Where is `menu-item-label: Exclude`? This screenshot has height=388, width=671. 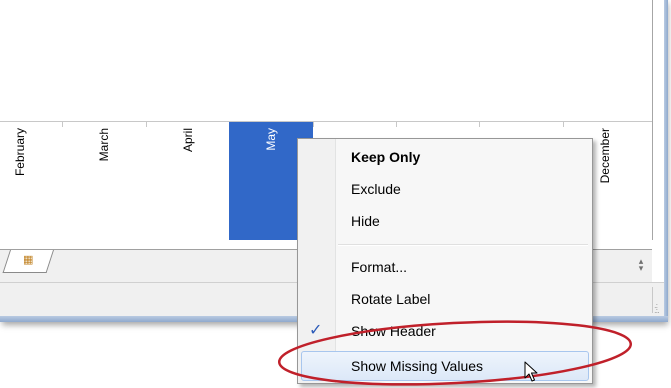 menu-item-label: Exclude is located at coordinates (376, 189).